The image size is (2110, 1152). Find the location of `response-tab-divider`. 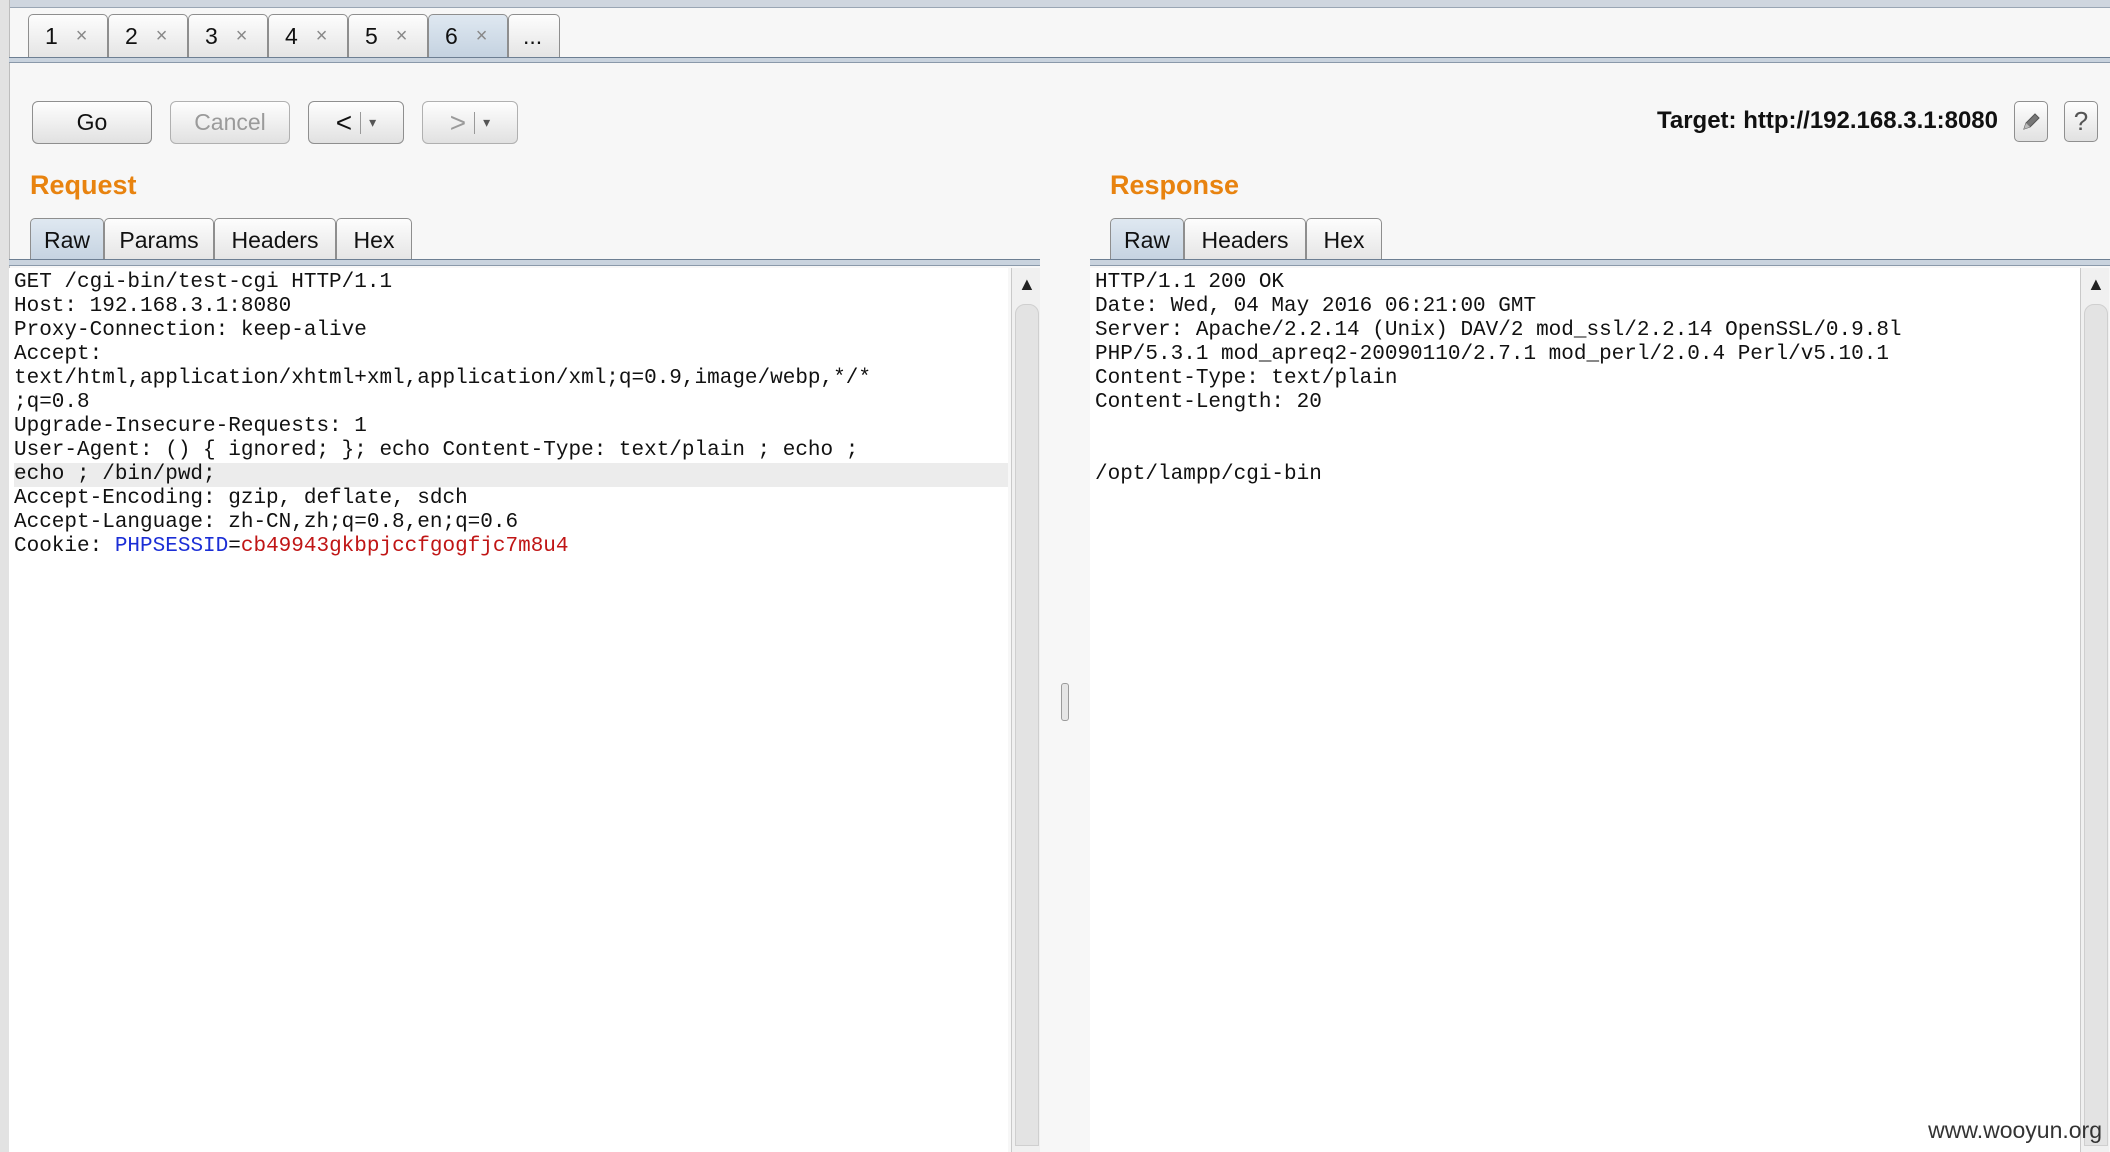

response-tab-divider is located at coordinates (1600, 262).